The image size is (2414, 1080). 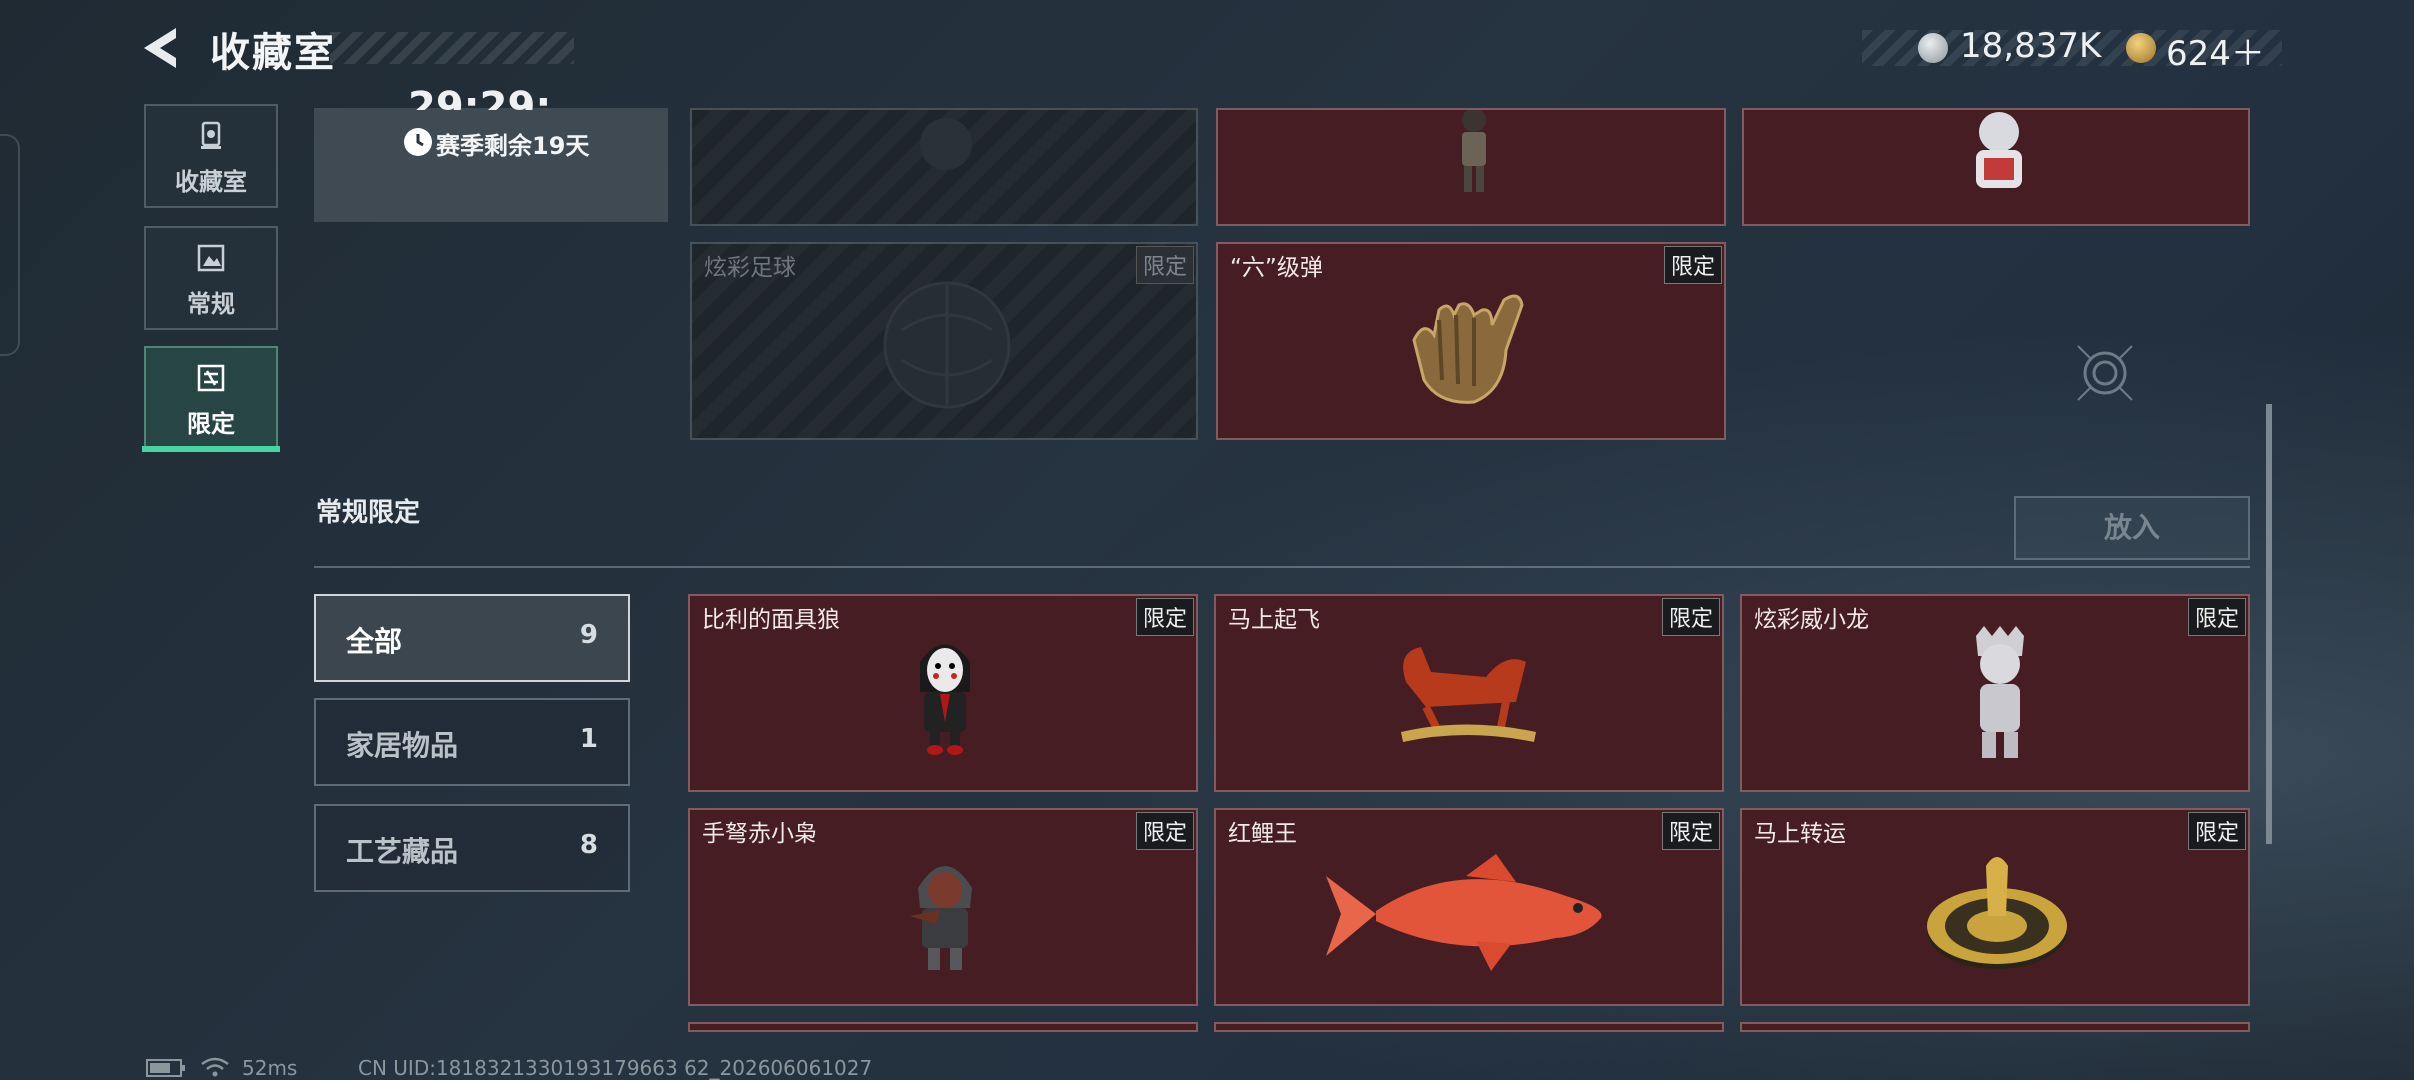 I want to click on item-card: 马上转运 限定, so click(x=1995, y=907).